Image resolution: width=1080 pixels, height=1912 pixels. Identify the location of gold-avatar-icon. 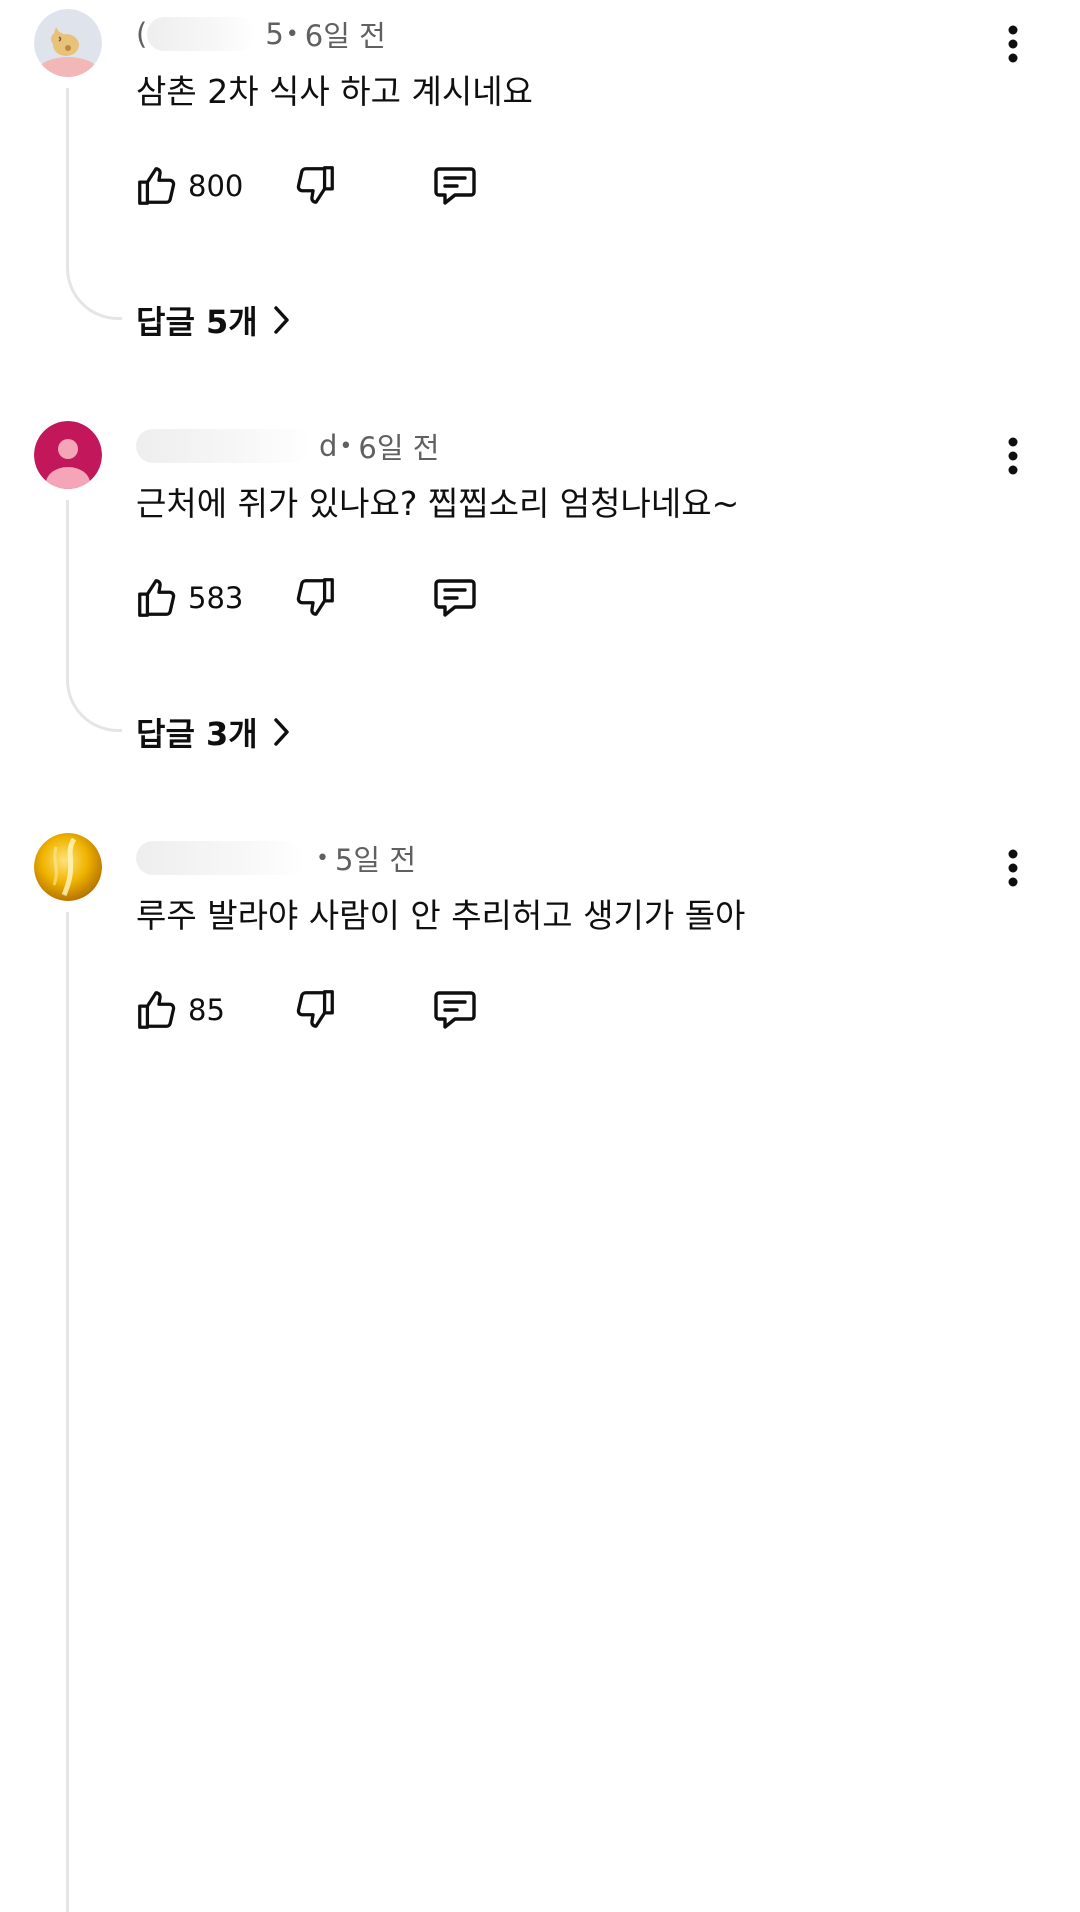
(68, 867).